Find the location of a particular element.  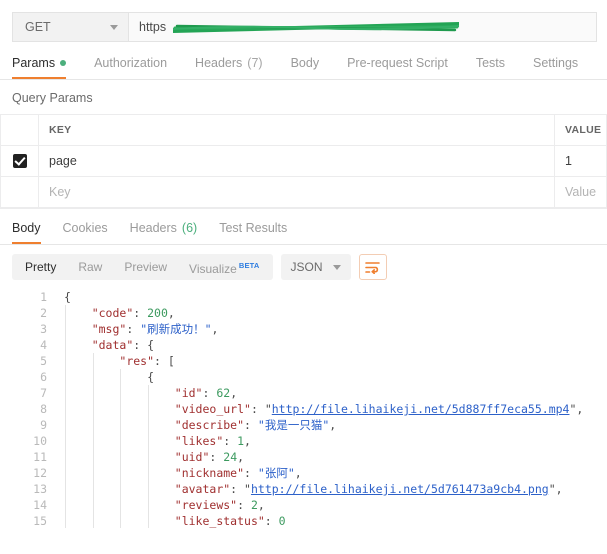

code-token: "data" is located at coordinates (112, 345).